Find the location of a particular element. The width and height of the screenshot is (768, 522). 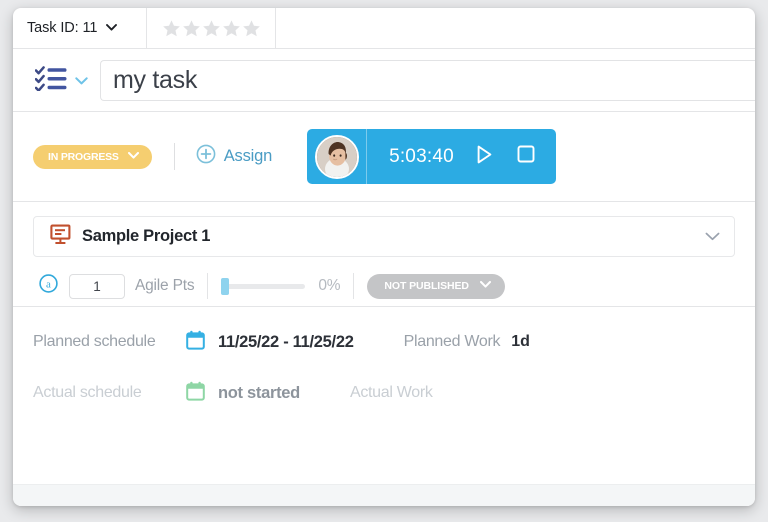

play-icon is located at coordinates (484, 157).